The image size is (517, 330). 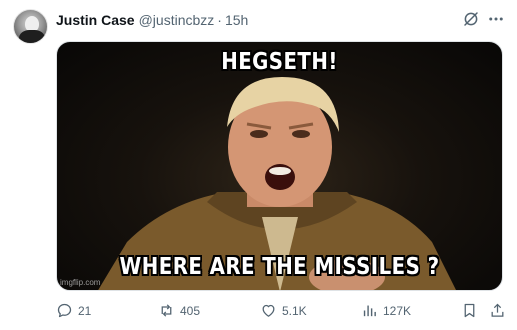 I want to click on watermark: imgflip.com, so click(x=80, y=282).